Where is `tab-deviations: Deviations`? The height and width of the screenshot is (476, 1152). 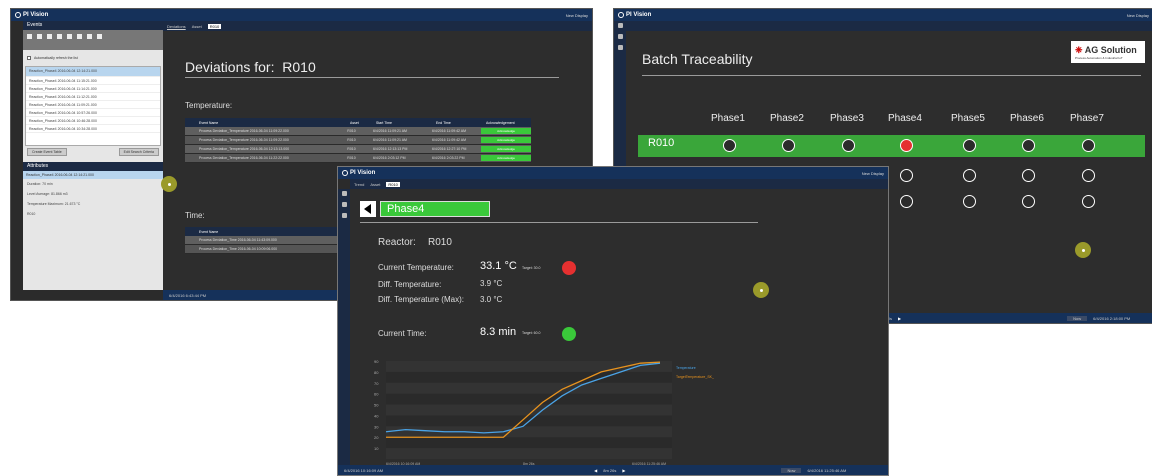
tab-deviations: Deviations is located at coordinates (176, 26).